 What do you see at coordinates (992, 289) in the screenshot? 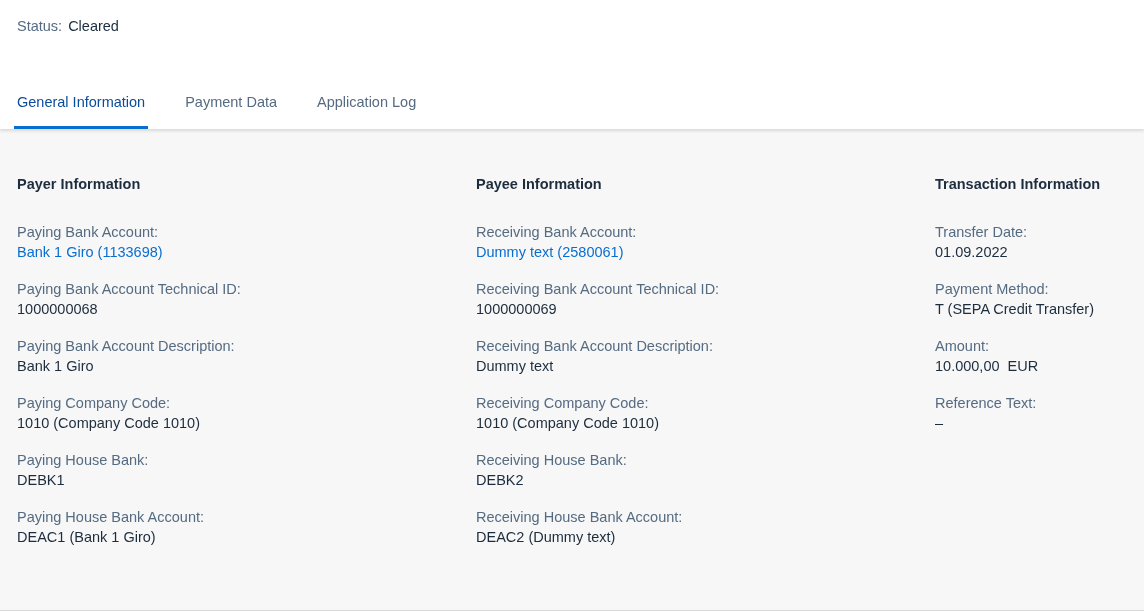
I see `field-label: Payment Method:` at bounding box center [992, 289].